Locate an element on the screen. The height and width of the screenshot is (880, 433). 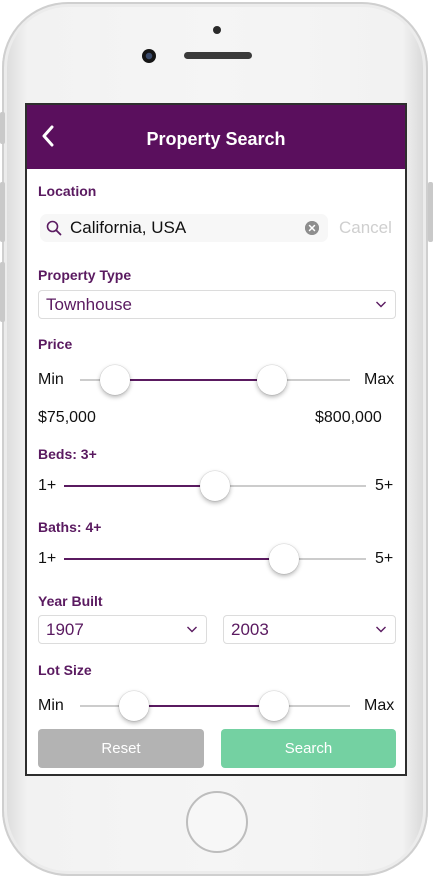
beds-min-label: 1+ is located at coordinates (47, 485).